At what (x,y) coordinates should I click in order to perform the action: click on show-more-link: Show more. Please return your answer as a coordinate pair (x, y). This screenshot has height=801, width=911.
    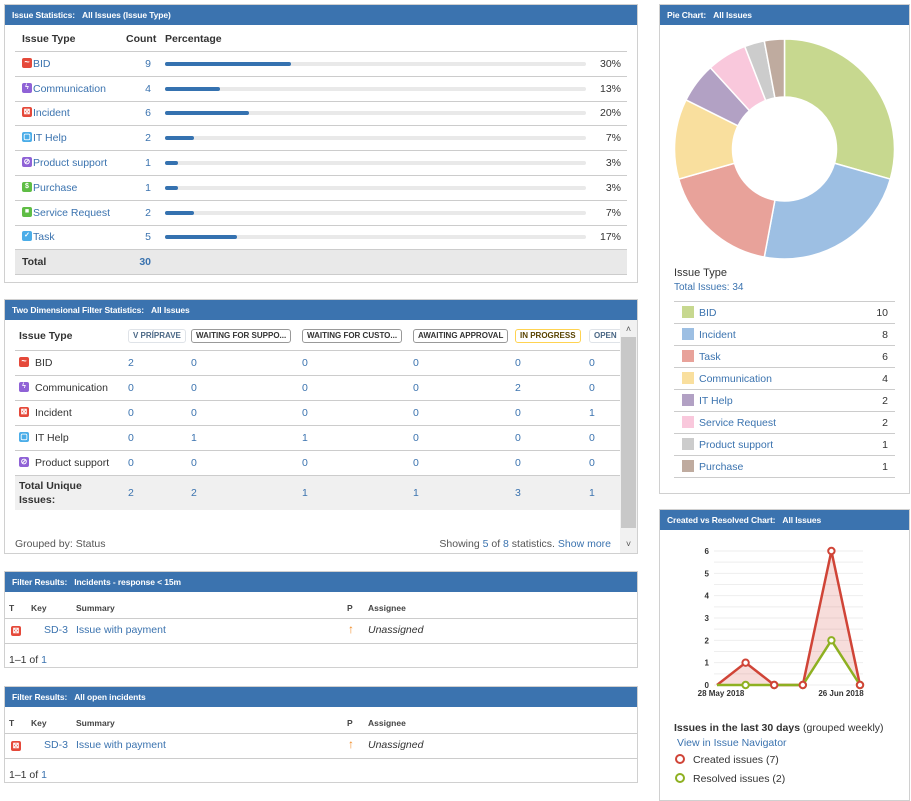
    Looking at the image, I should click on (584, 544).